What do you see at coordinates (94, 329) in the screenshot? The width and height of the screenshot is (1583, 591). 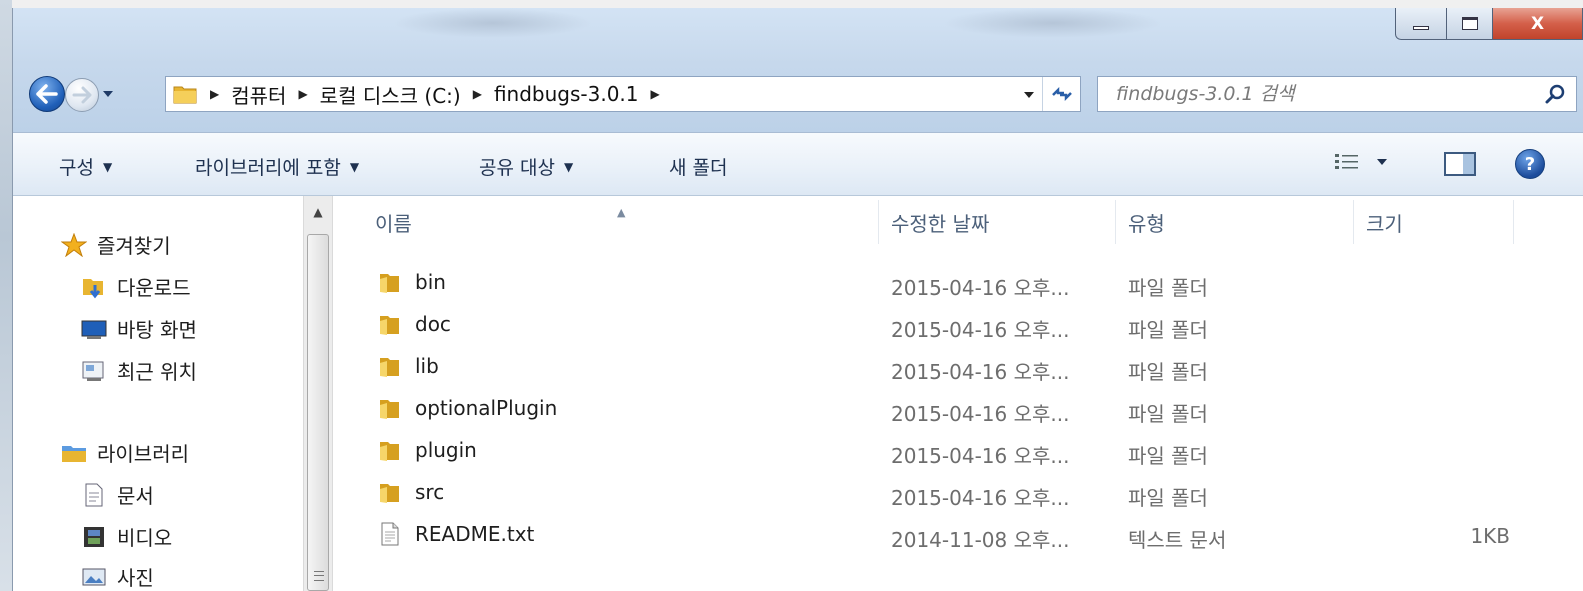 I see `desktop-icon` at bounding box center [94, 329].